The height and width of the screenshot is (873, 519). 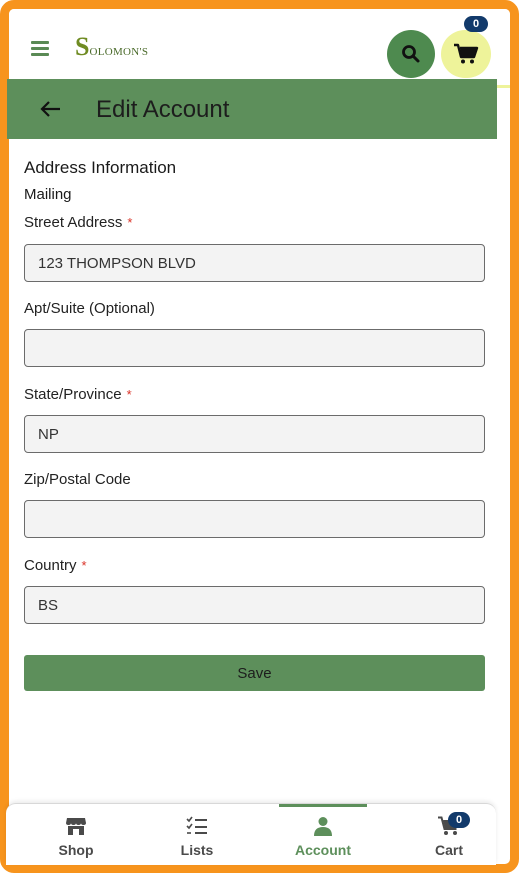 I want to click on street-address-label-text: Street Address, so click(x=73, y=222).